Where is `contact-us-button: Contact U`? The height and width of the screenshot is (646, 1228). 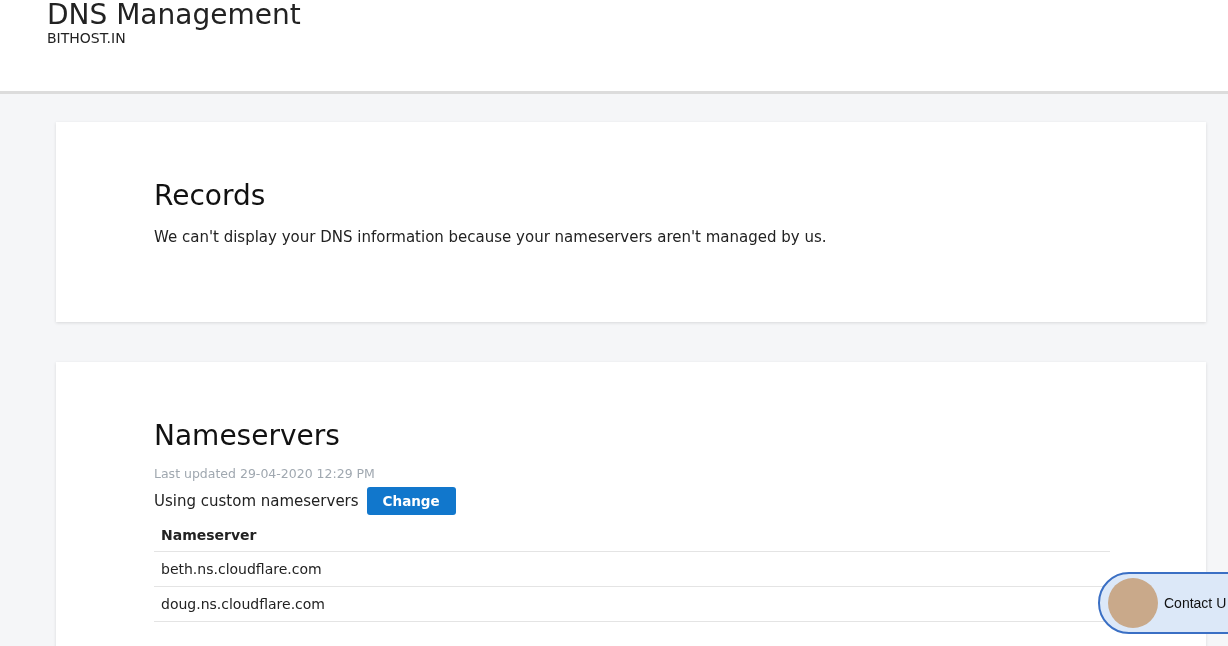
contact-us-button: Contact U is located at coordinates (1163, 603).